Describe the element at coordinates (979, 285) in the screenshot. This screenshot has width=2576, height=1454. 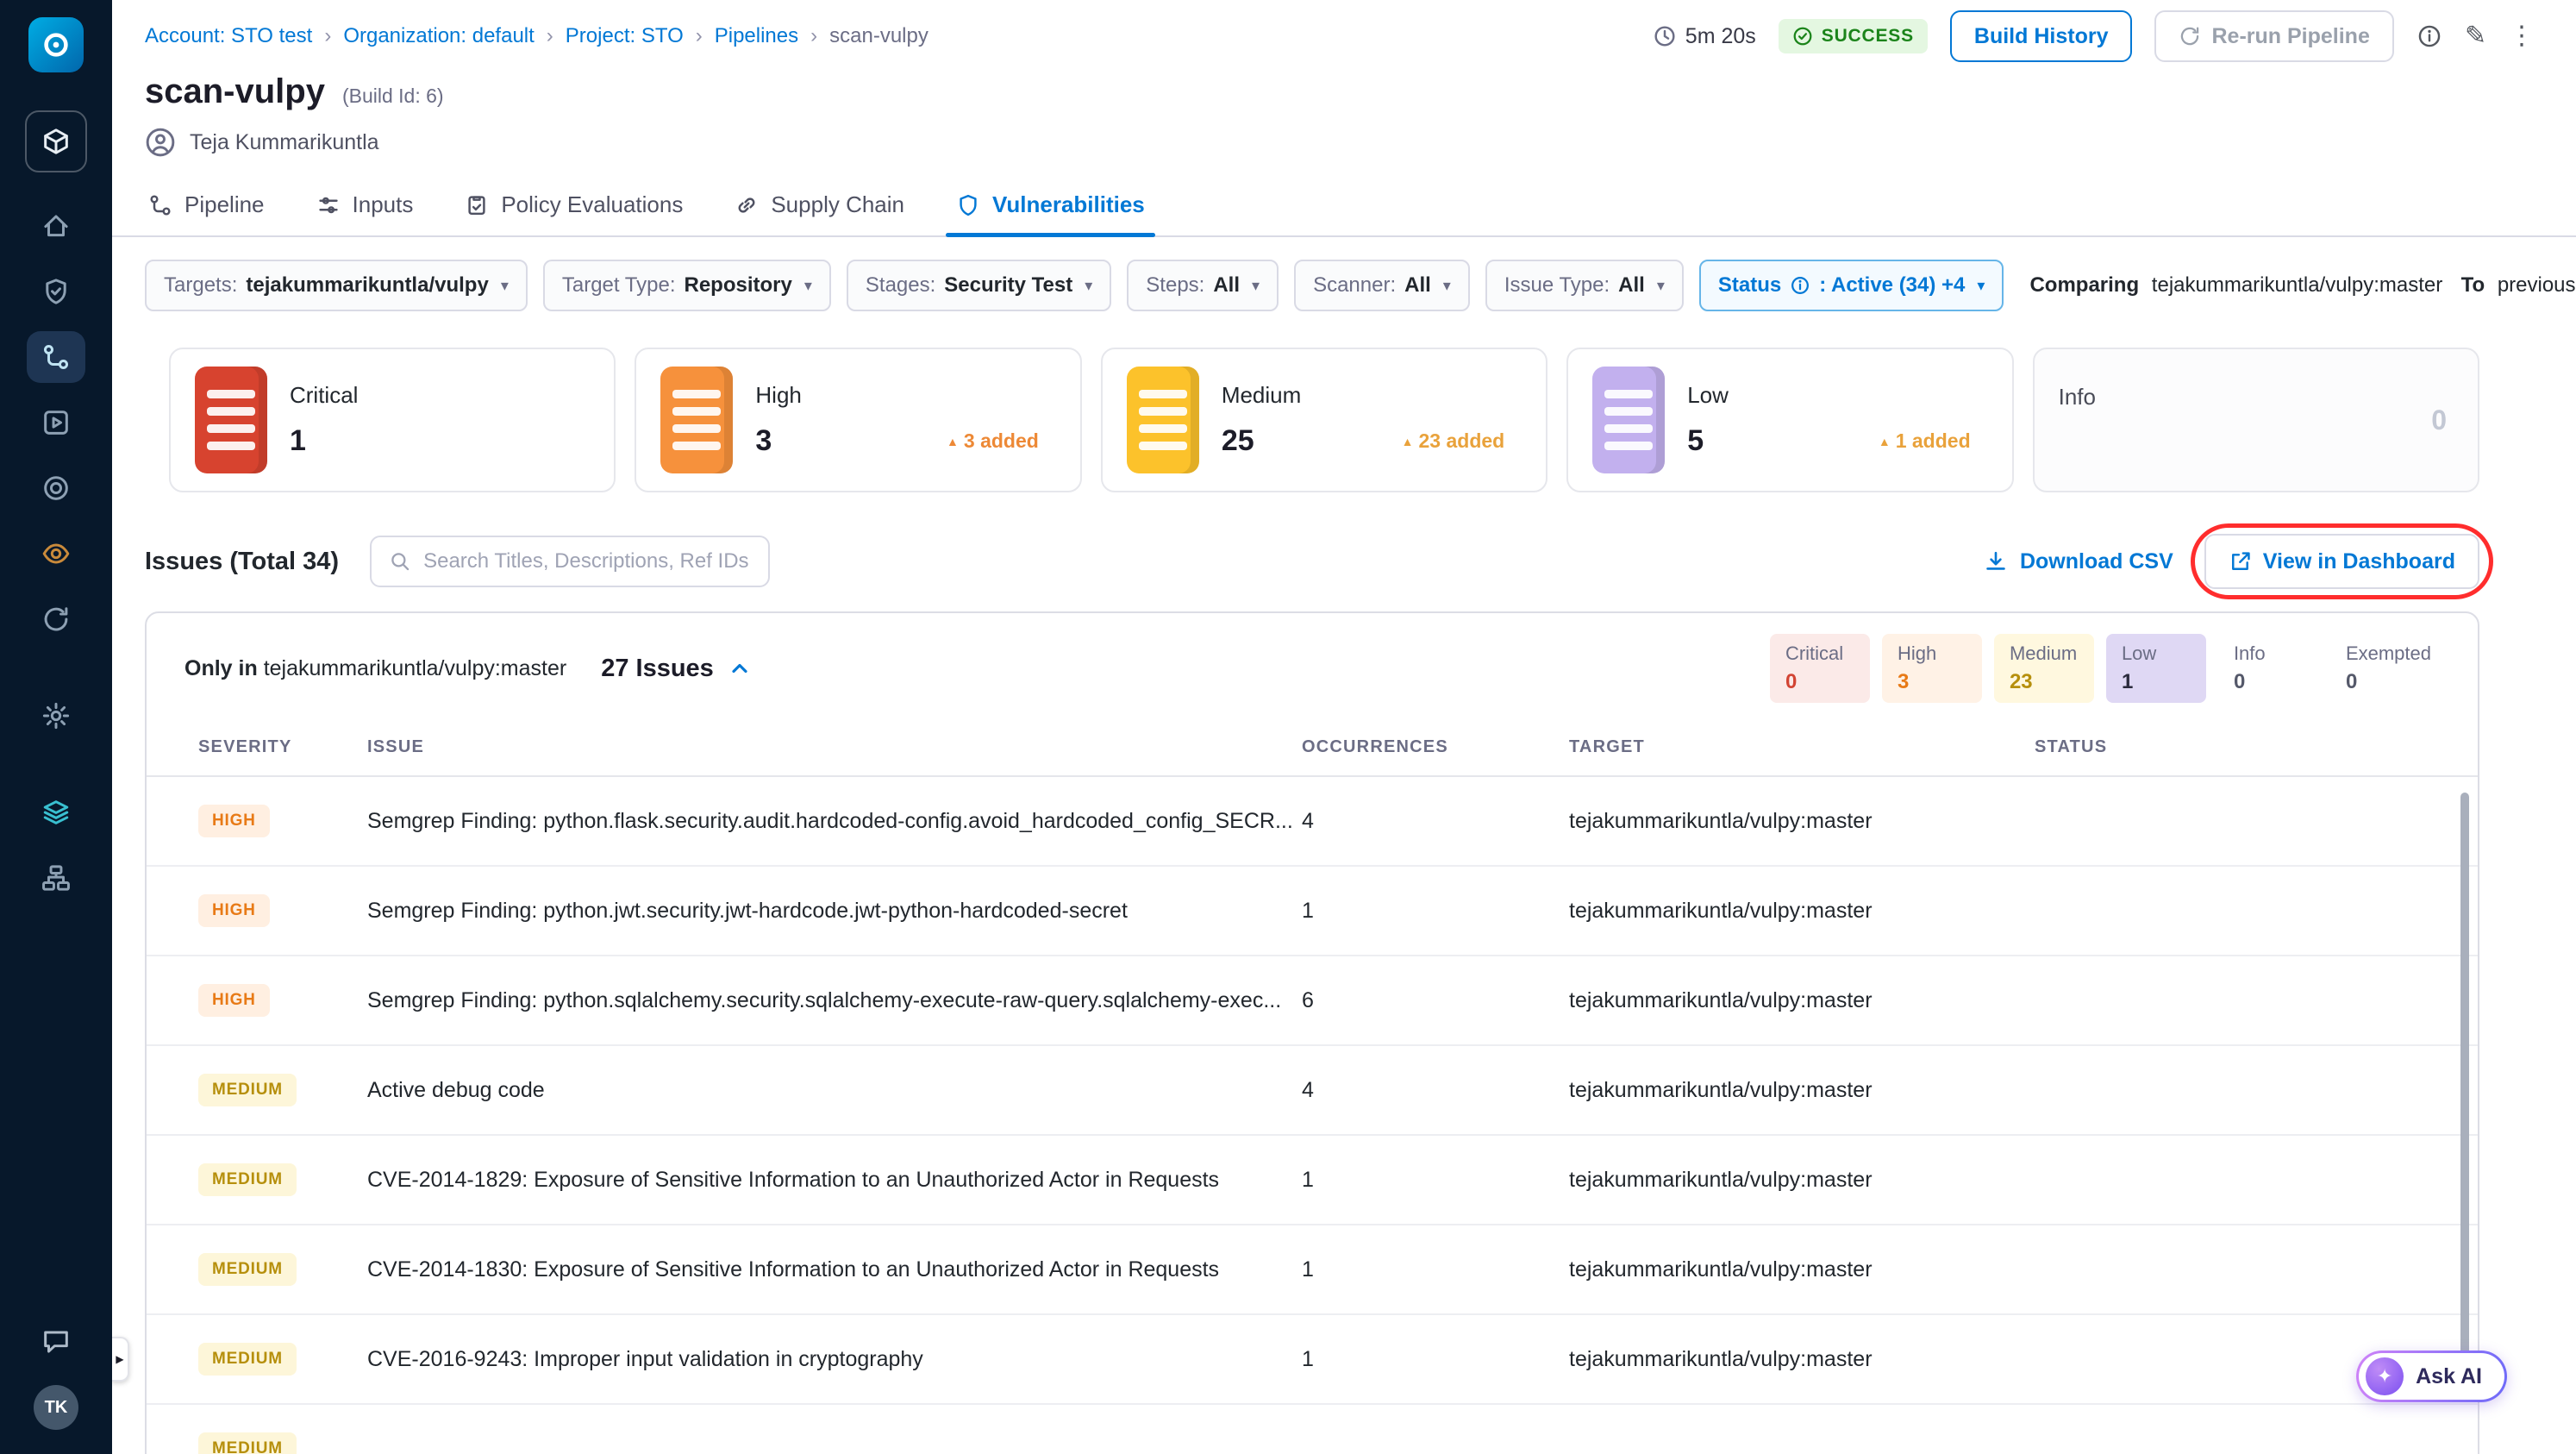
I see `filter-pill-stages: Stages: Security Test ▾` at that location.